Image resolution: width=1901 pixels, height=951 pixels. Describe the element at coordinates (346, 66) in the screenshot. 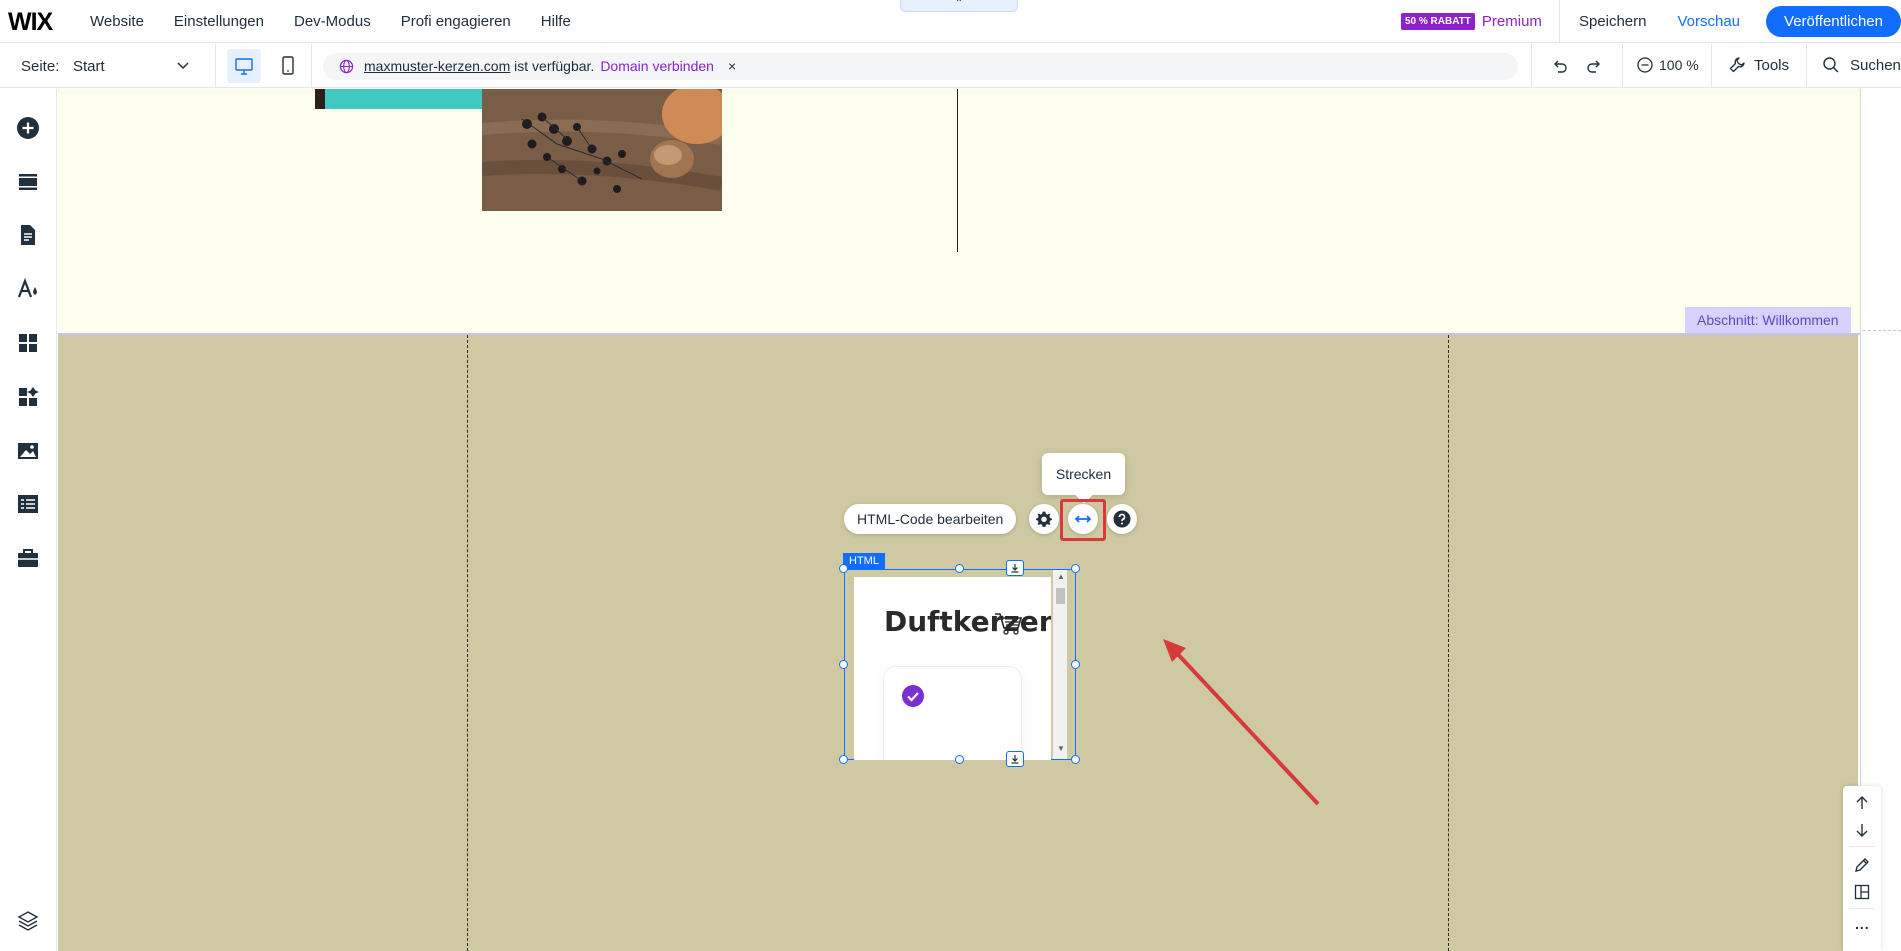

I see `globe-icon` at that location.